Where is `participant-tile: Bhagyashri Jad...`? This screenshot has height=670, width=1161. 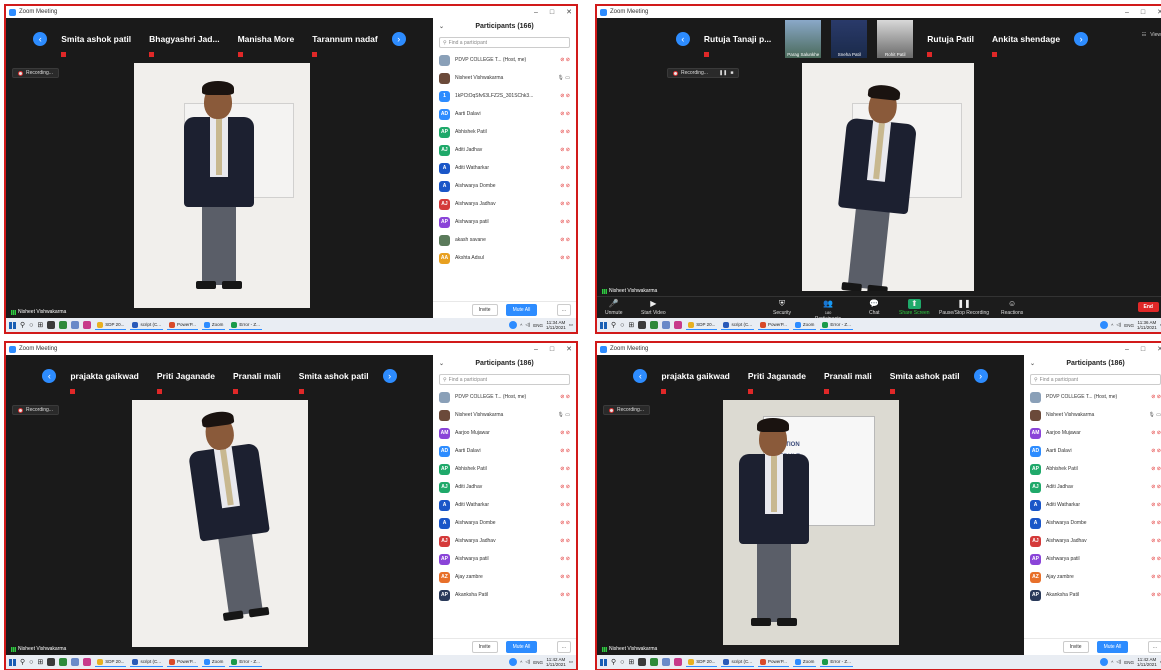
participant-tile: Bhagyashri Jad... is located at coordinates (184, 39).